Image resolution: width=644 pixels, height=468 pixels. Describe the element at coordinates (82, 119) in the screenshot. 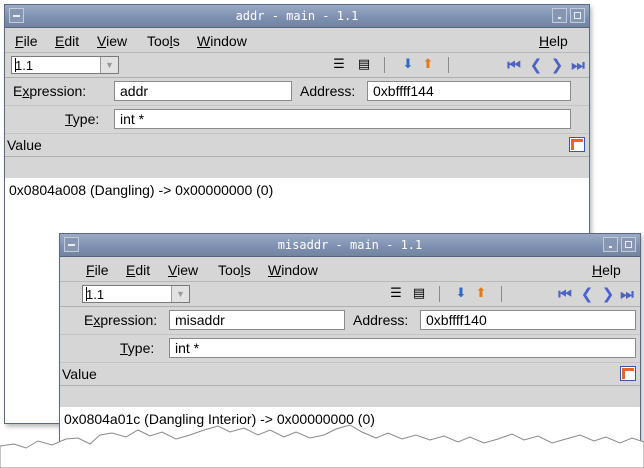

I see `type-label: Type:` at that location.